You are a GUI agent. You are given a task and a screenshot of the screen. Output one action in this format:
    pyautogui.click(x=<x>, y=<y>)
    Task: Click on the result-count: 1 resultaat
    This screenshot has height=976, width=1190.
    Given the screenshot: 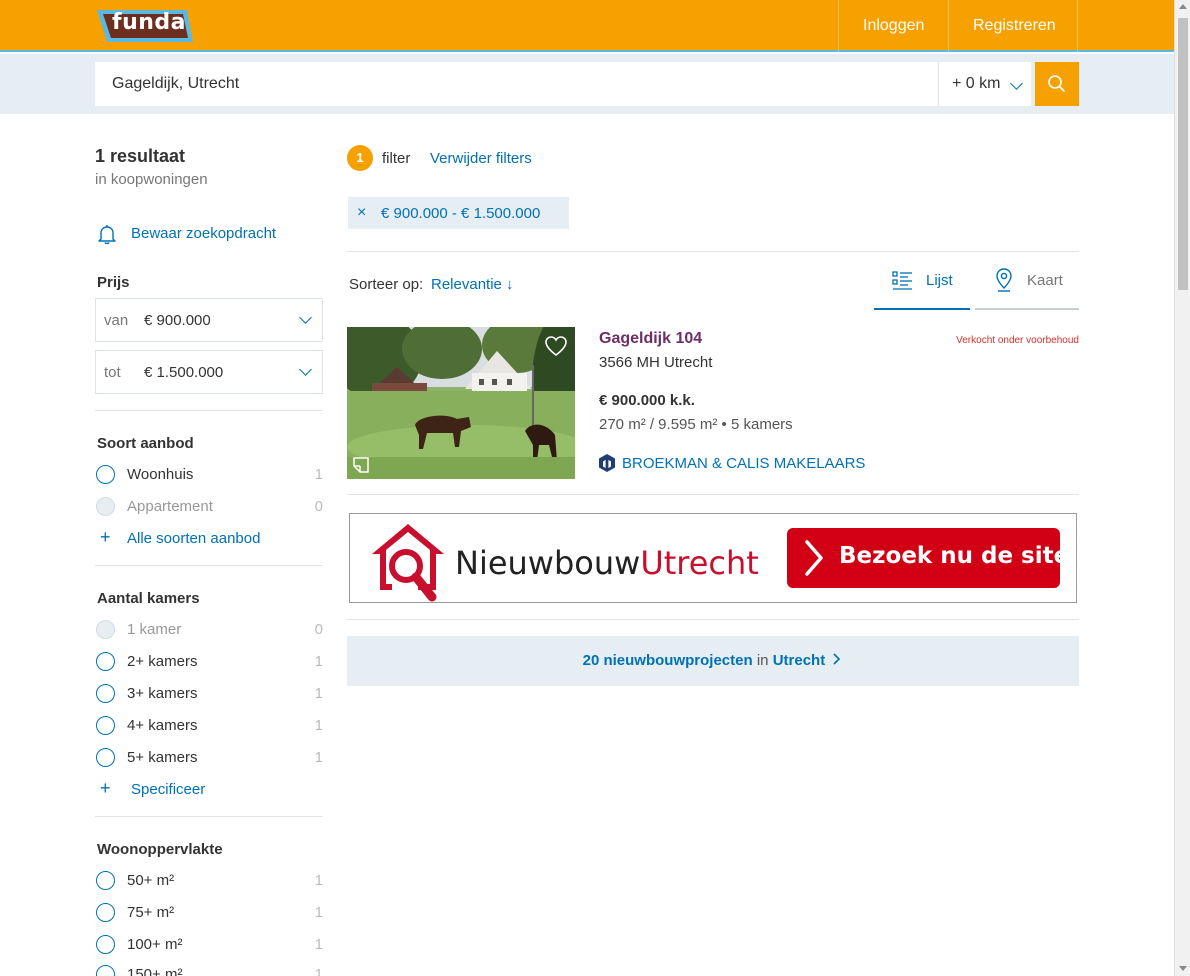 What is the action you would take?
    pyautogui.click(x=140, y=156)
    